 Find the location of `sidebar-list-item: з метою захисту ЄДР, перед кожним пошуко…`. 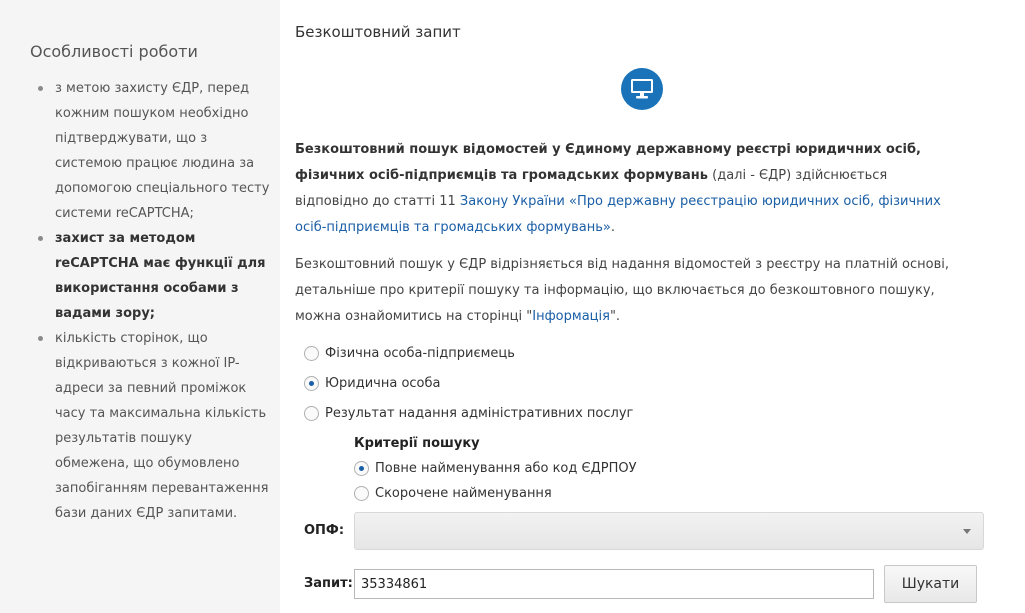

sidebar-list-item: з метою захисту ЄДР, перед кожним пошуко… is located at coordinates (154, 151).